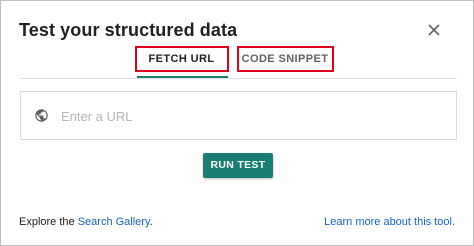  Describe the element at coordinates (48, 222) in the screenshot. I see `explore-prefix: Explore the` at that location.